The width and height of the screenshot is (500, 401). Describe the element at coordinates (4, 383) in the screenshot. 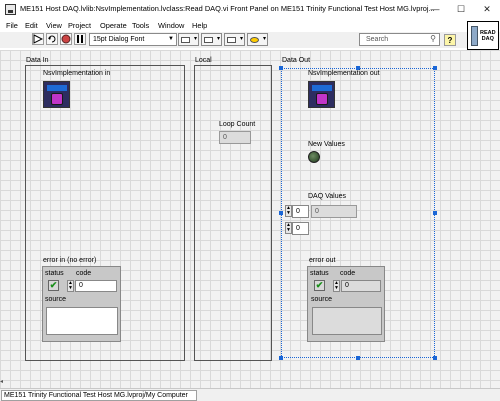

I see `scroll-left-arrow: ◂` at that location.